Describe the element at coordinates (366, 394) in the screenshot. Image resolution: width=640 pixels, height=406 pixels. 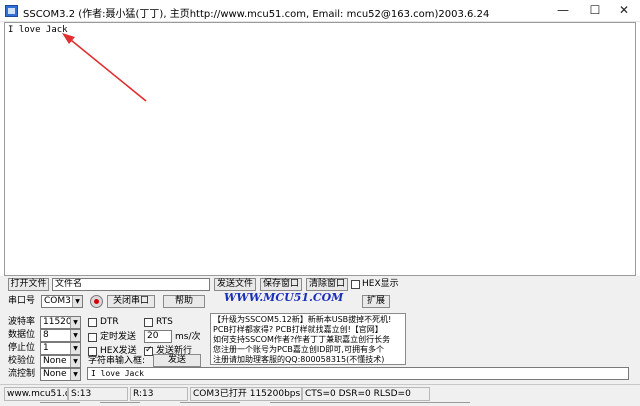
I see `status-signals: CTS=0 DSR=0 RLSD=0` at that location.